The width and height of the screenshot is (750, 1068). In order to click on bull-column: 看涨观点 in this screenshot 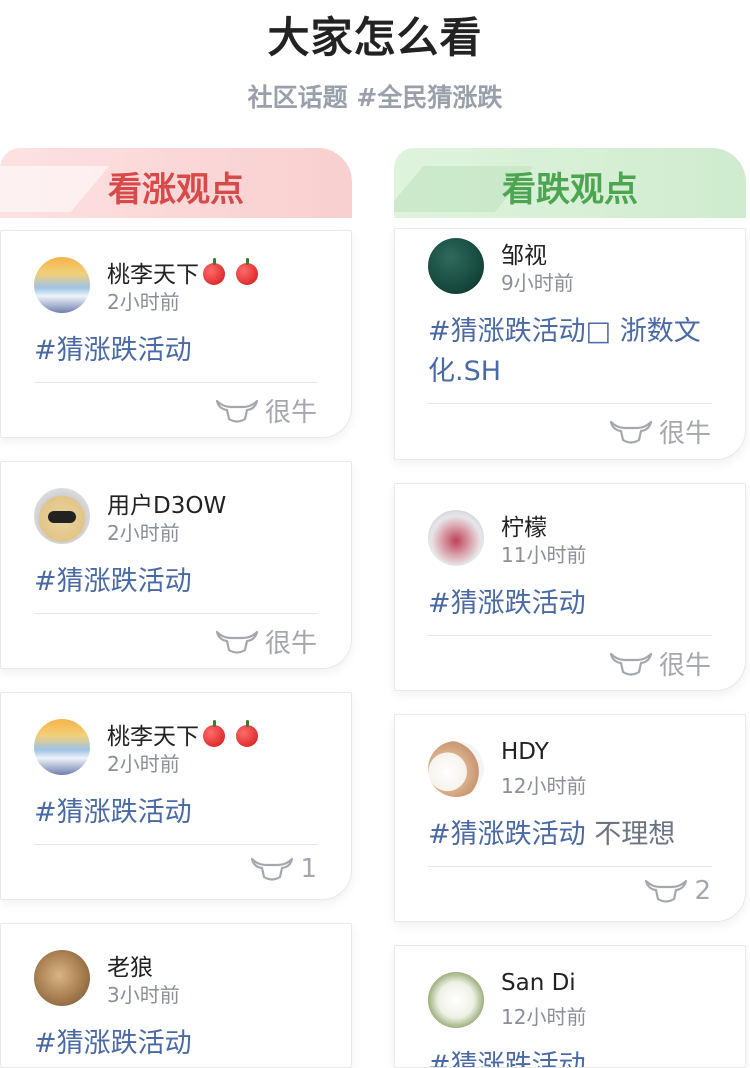, I will do `click(176, 183)`.